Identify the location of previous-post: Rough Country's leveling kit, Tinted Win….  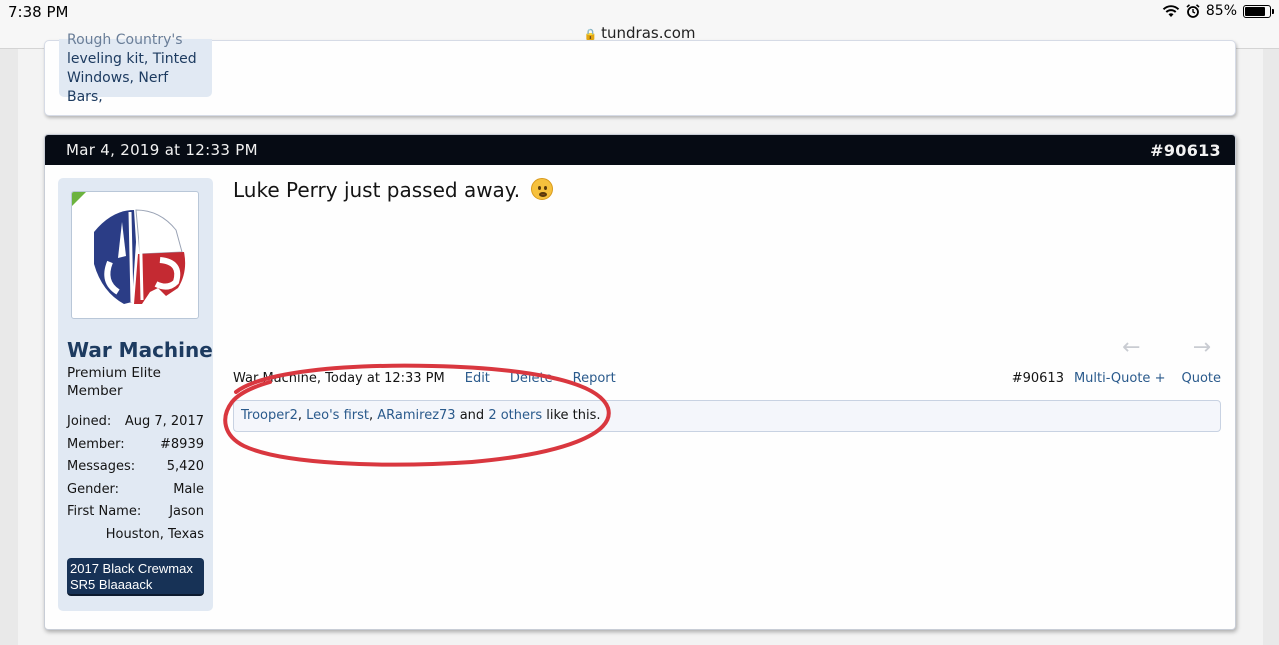
(640, 74).